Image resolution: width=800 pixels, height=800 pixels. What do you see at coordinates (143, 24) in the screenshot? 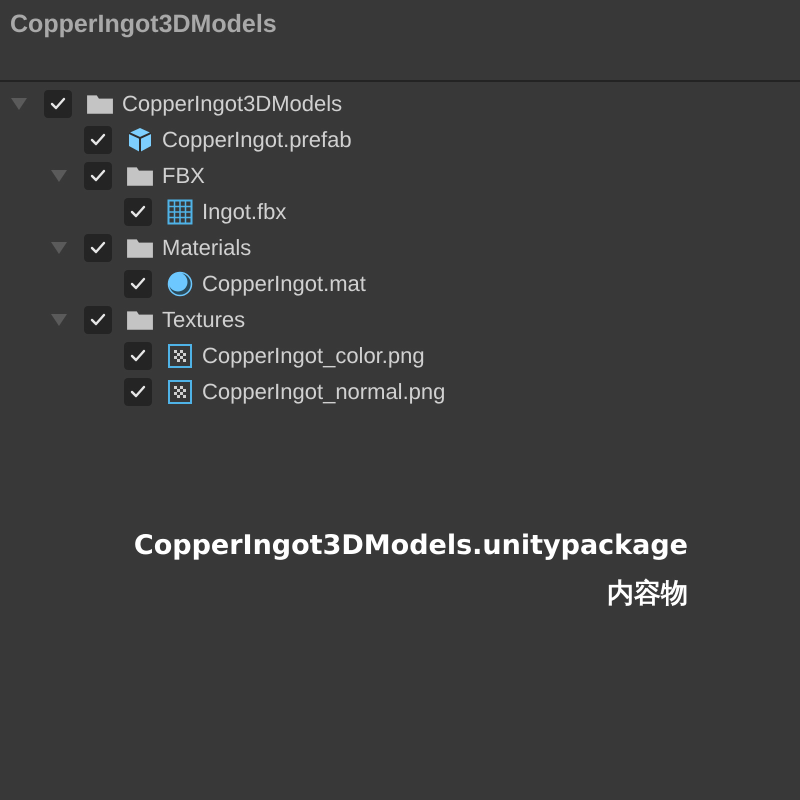
I see `window-title: CopperIngot3DModels` at bounding box center [143, 24].